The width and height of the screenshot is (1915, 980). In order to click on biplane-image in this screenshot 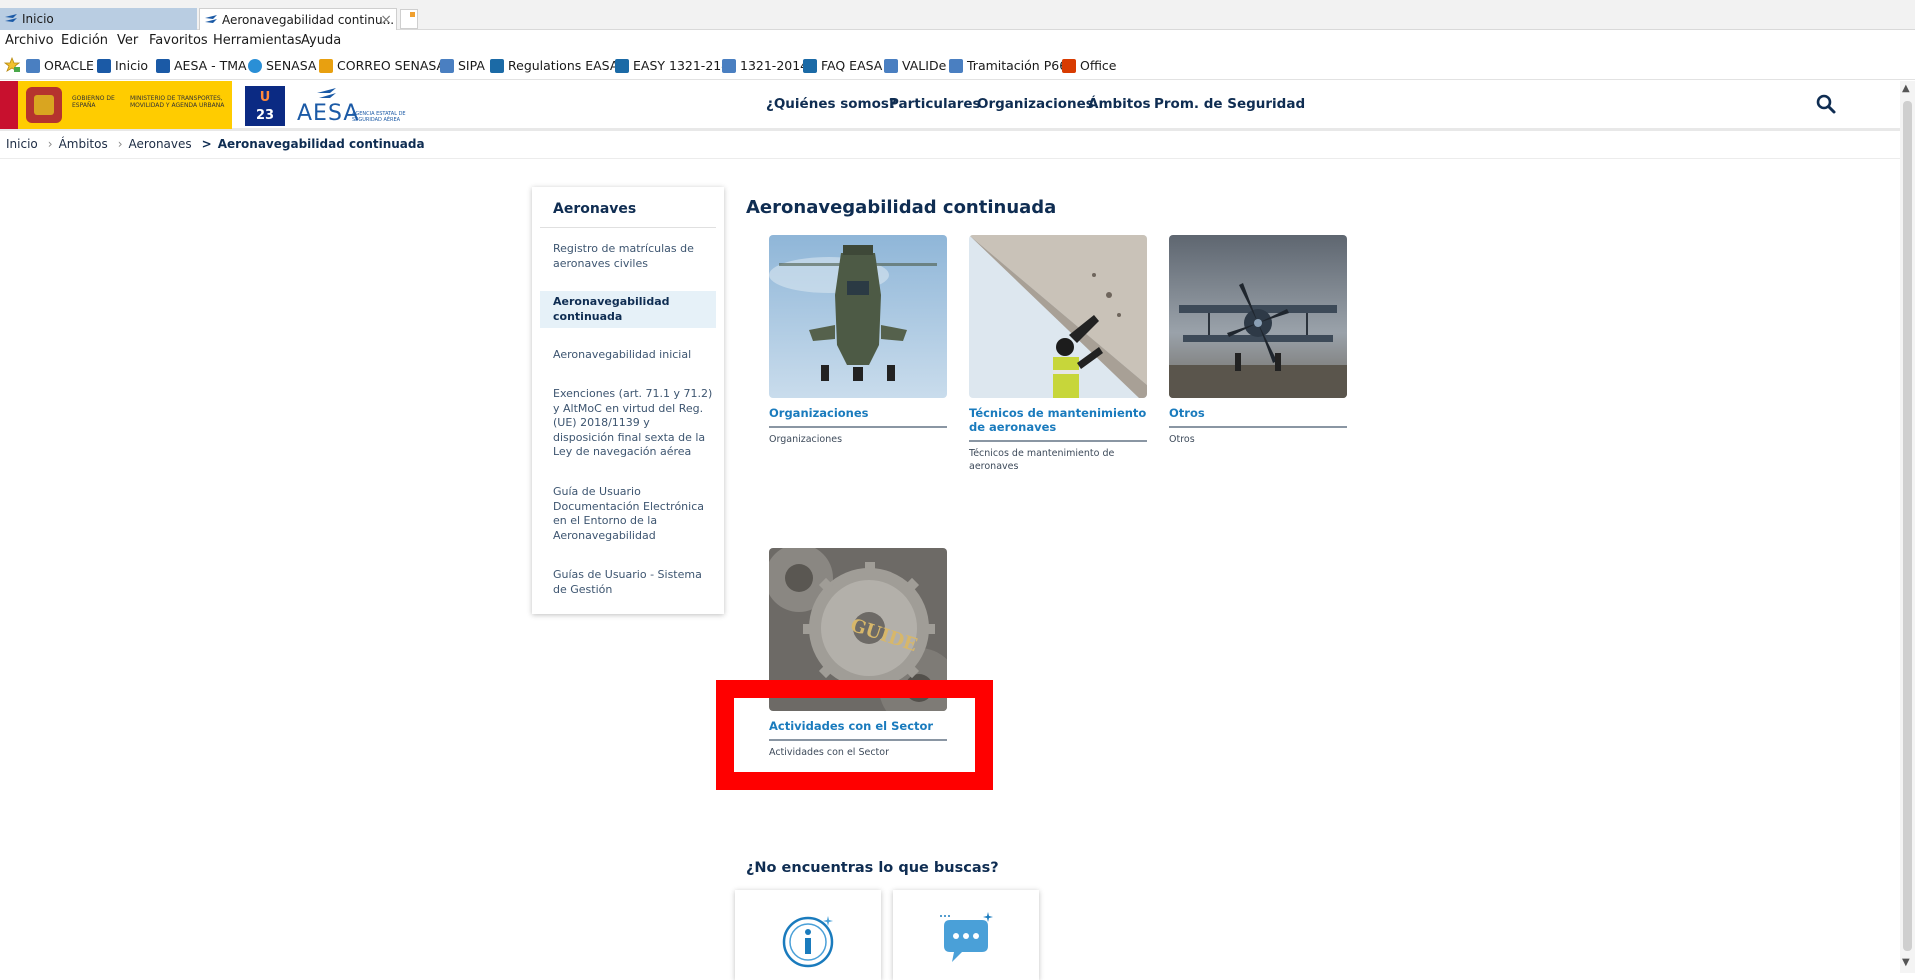, I will do `click(1258, 316)`.